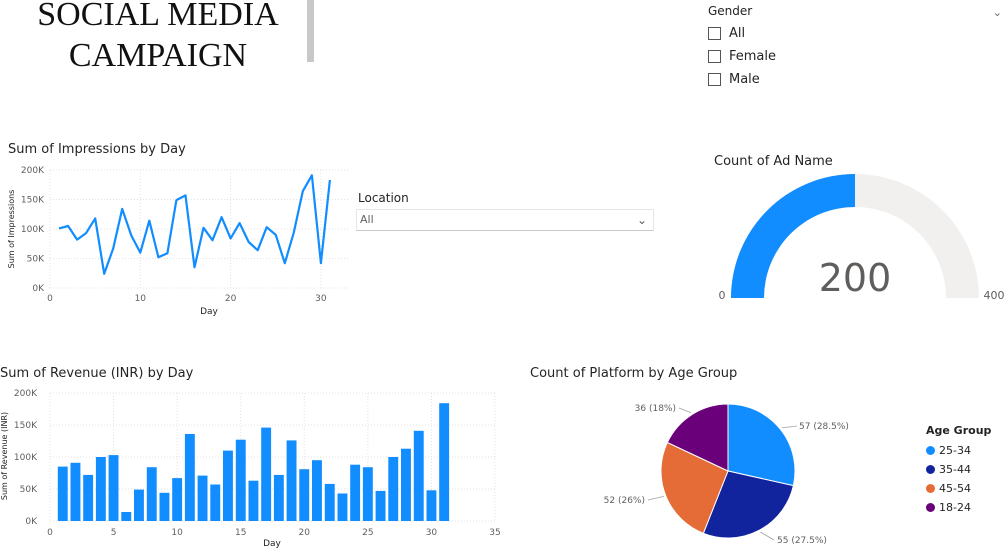 The image size is (1008, 559). What do you see at coordinates (4, 456) in the screenshot?
I see `revenue-y-axis-title: Sum of Revenue (INR)` at bounding box center [4, 456].